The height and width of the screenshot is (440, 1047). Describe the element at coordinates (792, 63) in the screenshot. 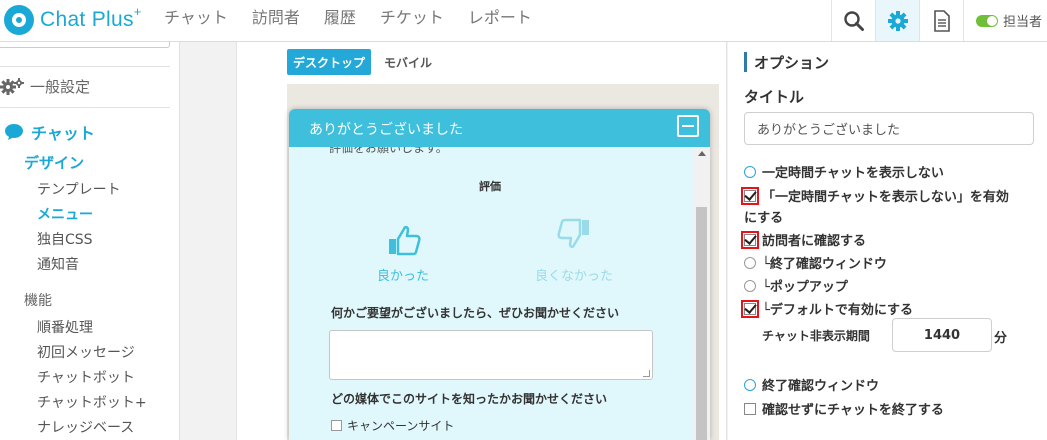

I see `options-heading: オプション` at that location.